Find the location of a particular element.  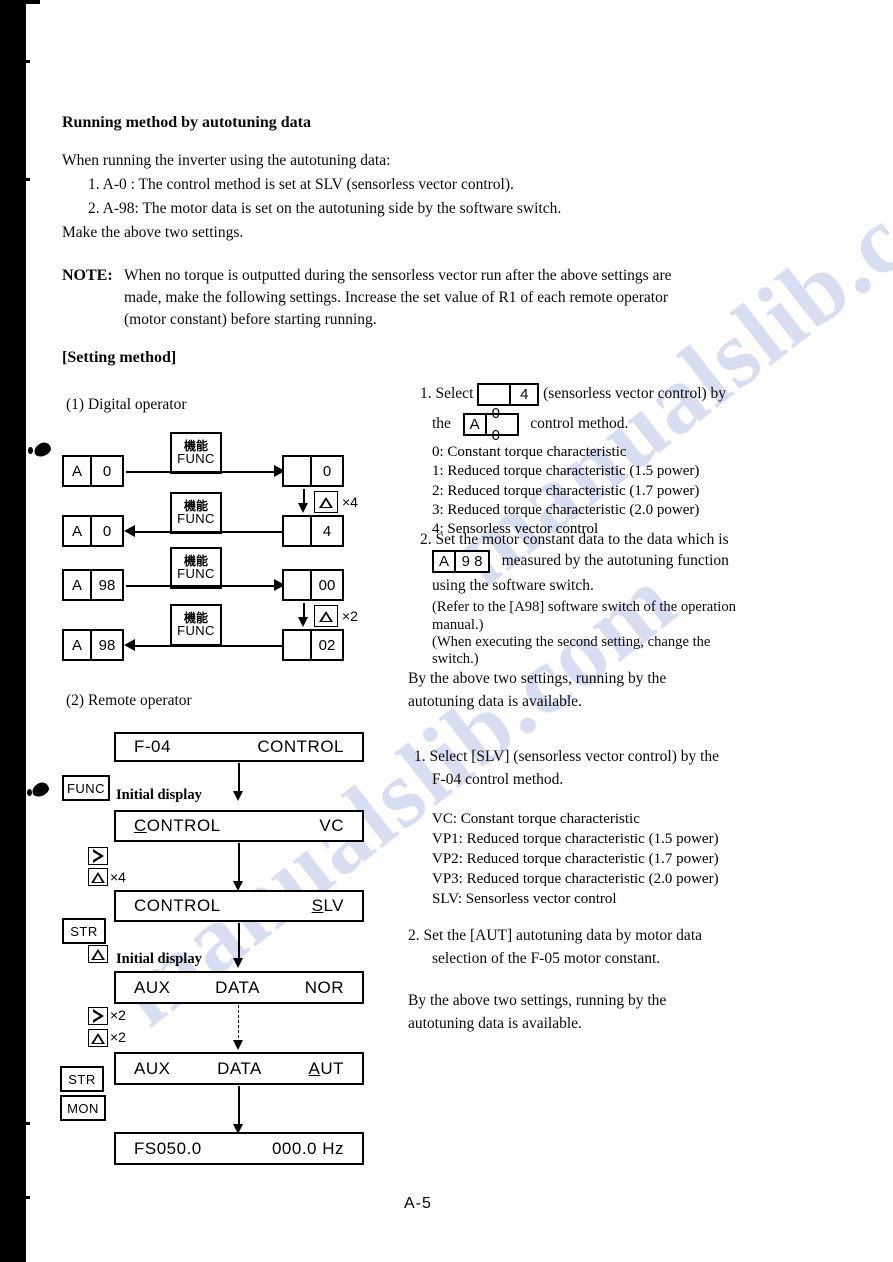

display-value: 00 is located at coordinates (327, 585).